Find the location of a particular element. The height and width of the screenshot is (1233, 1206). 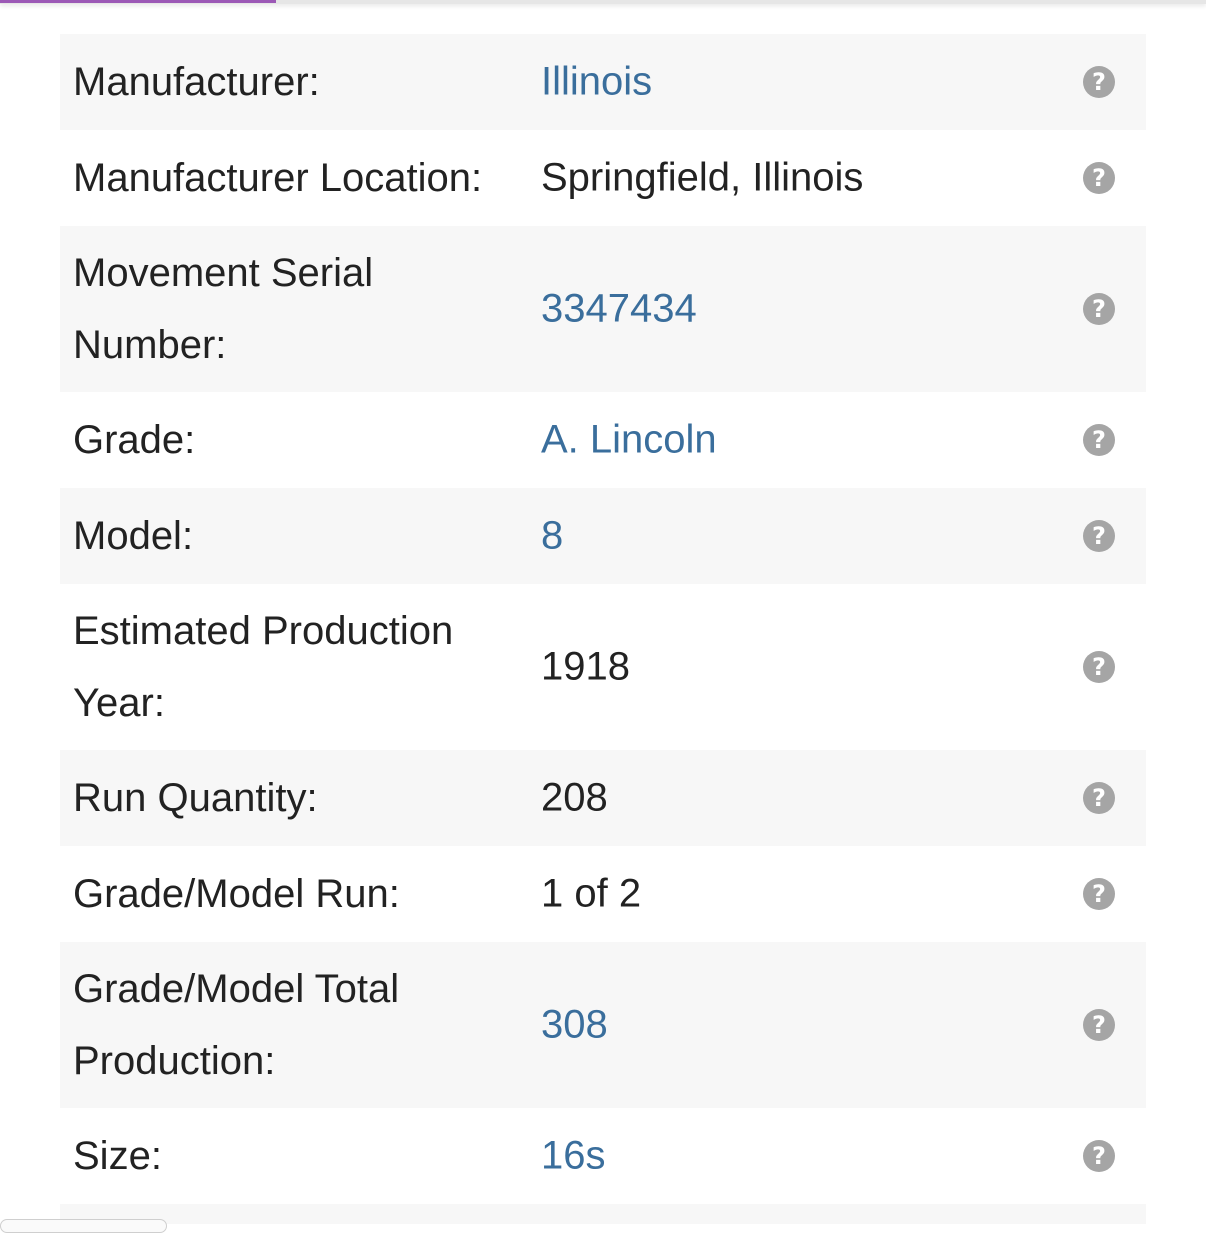

spec-value: 1918 is located at coordinates (585, 666).